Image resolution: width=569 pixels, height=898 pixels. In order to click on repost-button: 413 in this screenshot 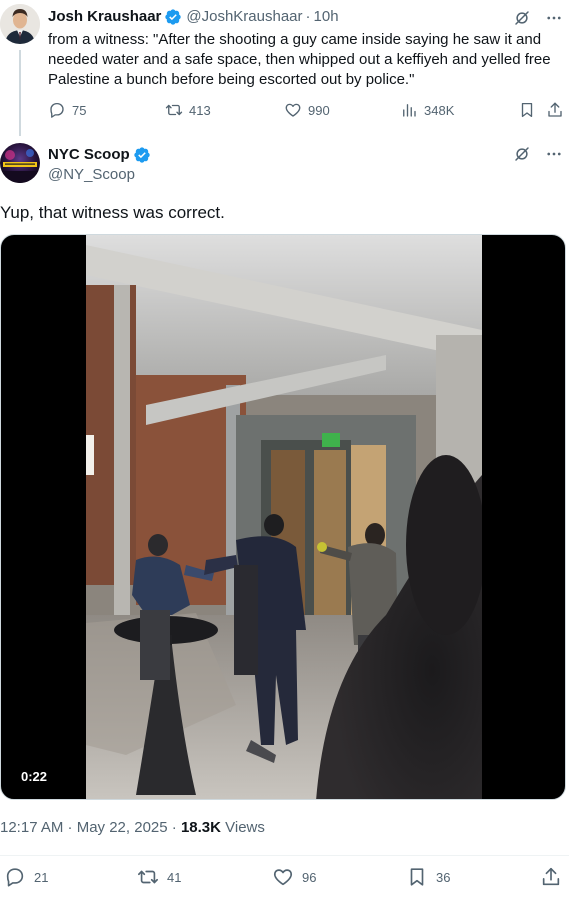, I will do `click(188, 110)`.